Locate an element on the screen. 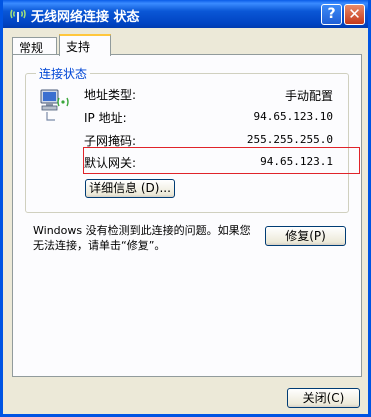 The width and height of the screenshot is (371, 417). address-type-value: 手动配置 is located at coordinates (308, 96).